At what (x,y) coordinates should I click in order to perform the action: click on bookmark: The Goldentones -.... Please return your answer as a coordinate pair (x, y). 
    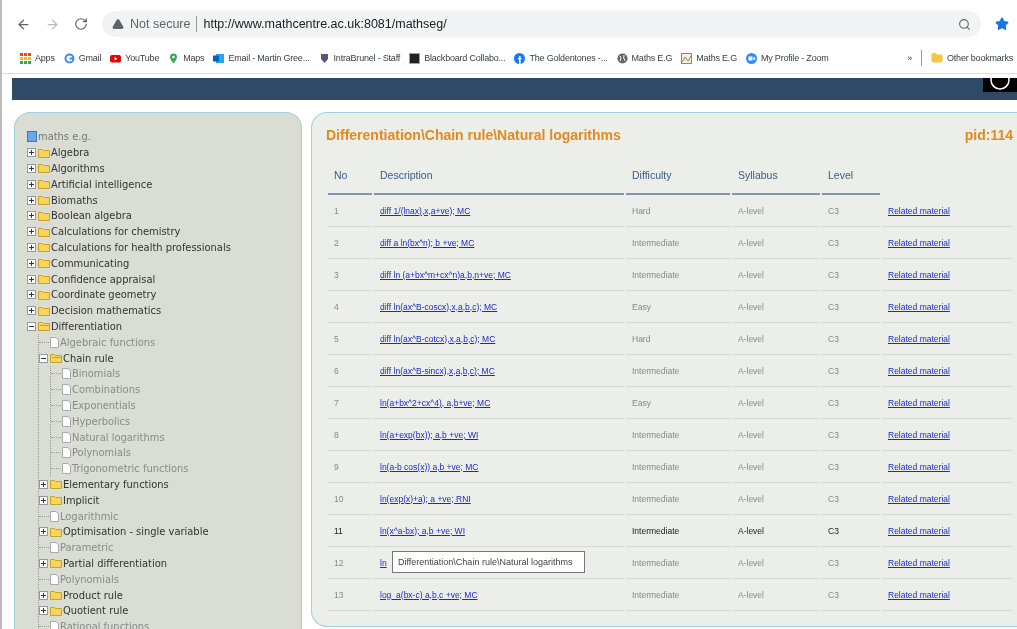
    Looking at the image, I should click on (561, 58).